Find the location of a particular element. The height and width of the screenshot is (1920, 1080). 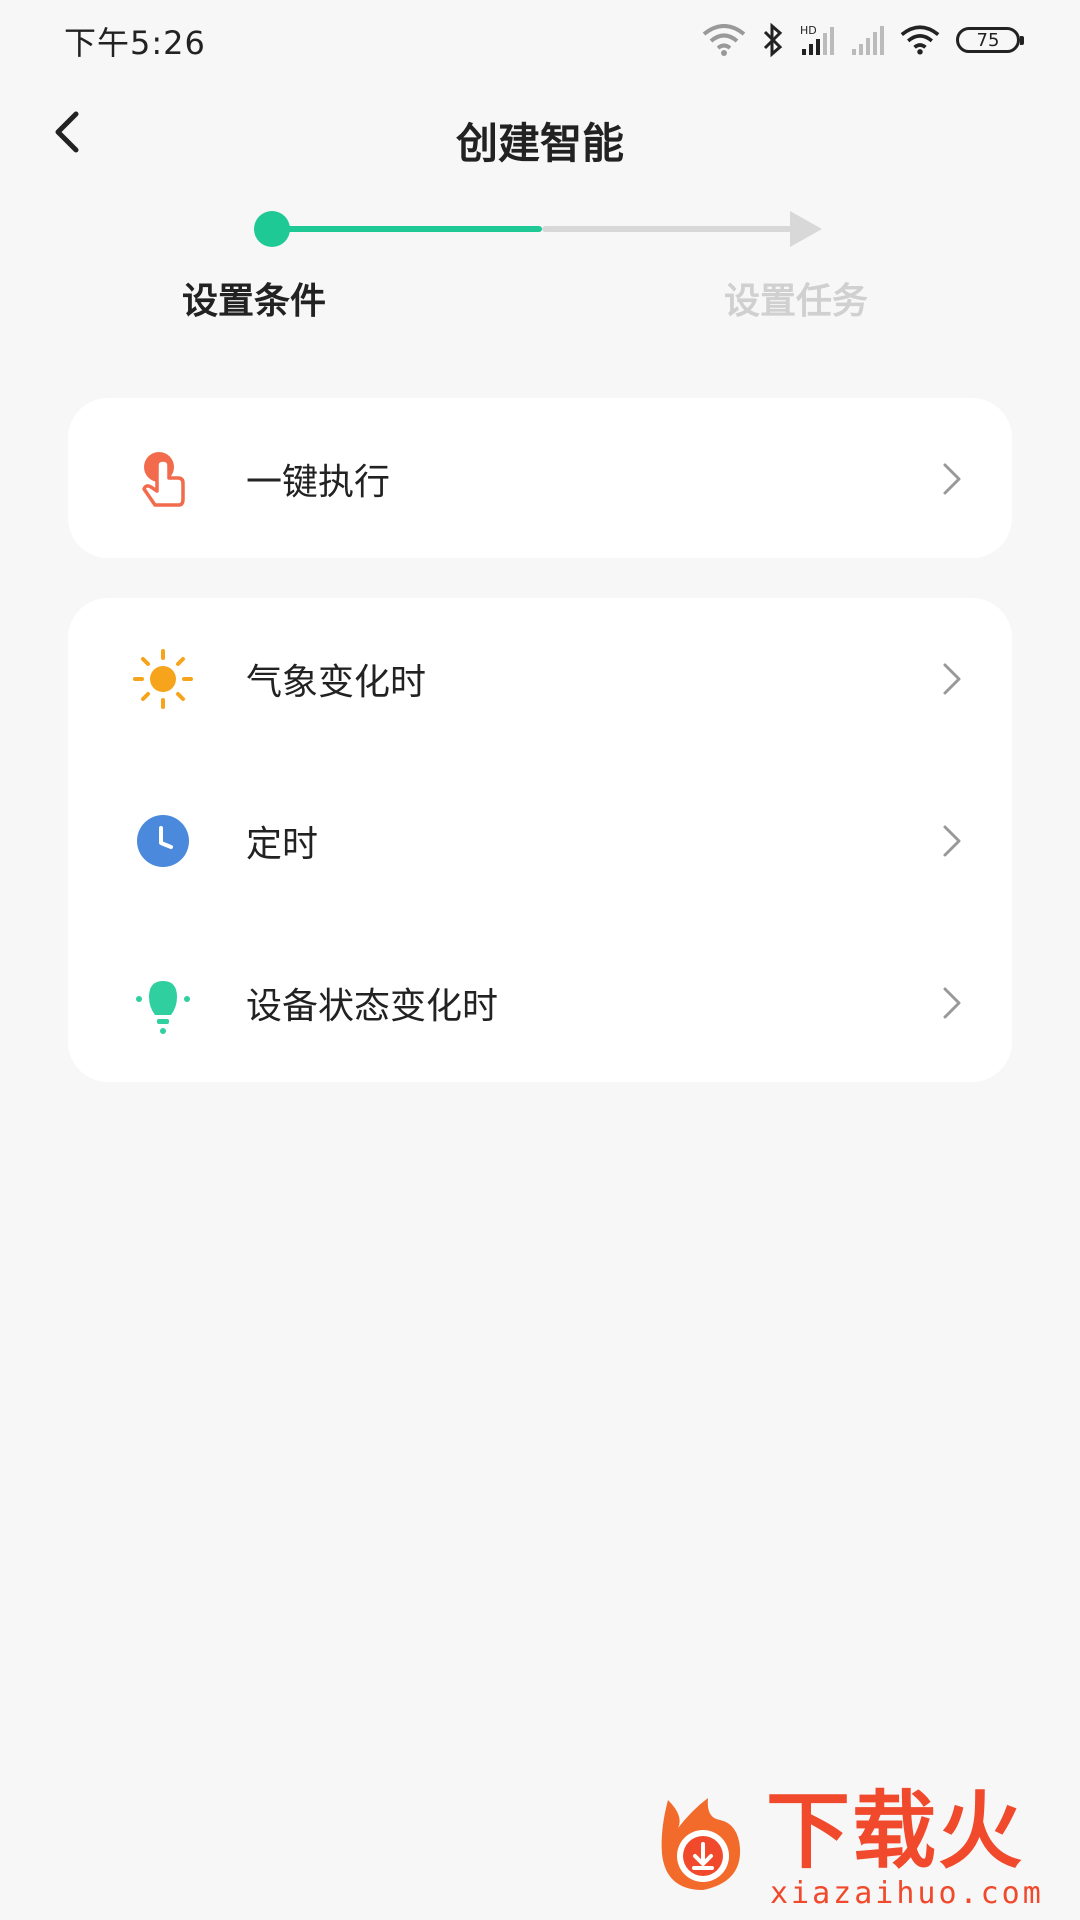

condition-row-weather: 气象变化时 is located at coordinates (540, 679).